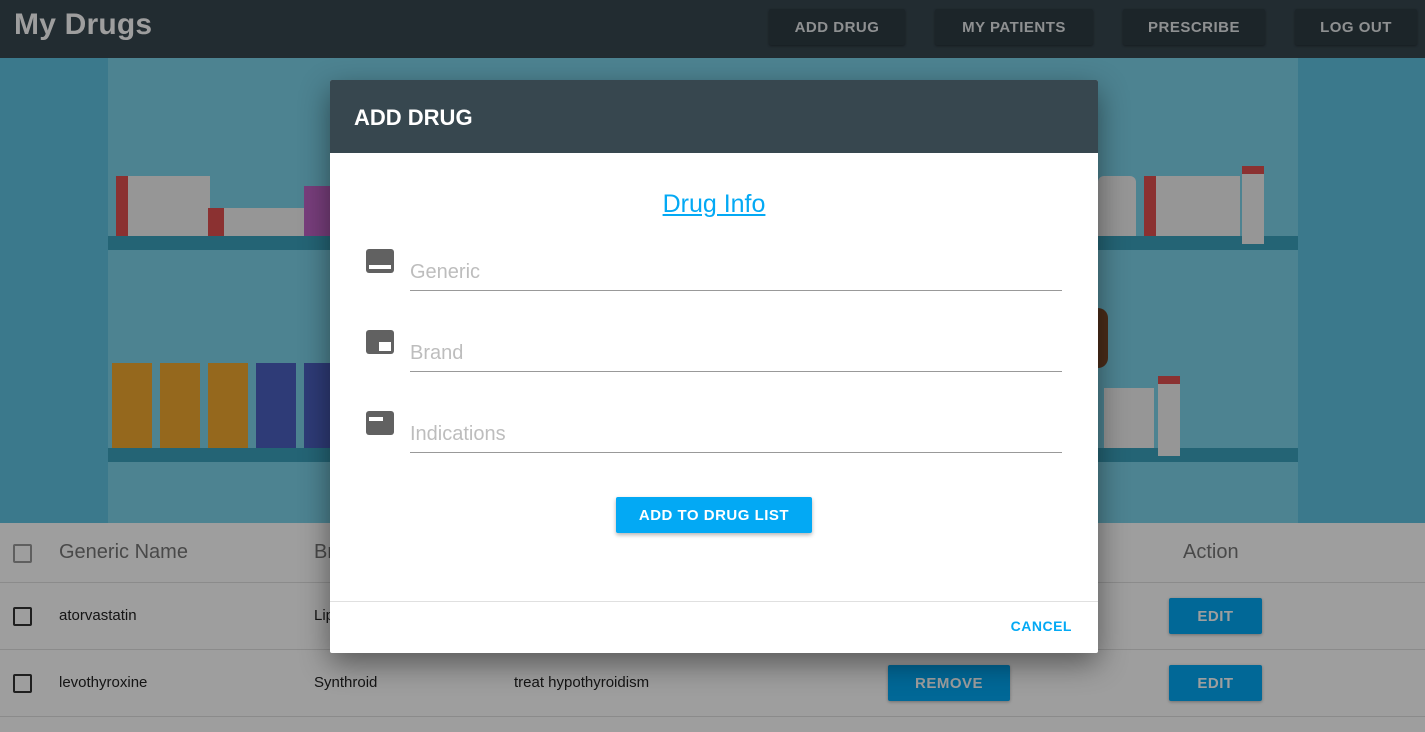 Image resolution: width=1425 pixels, height=732 pixels. What do you see at coordinates (736, 434) in the screenshot?
I see `indications-input` at bounding box center [736, 434].